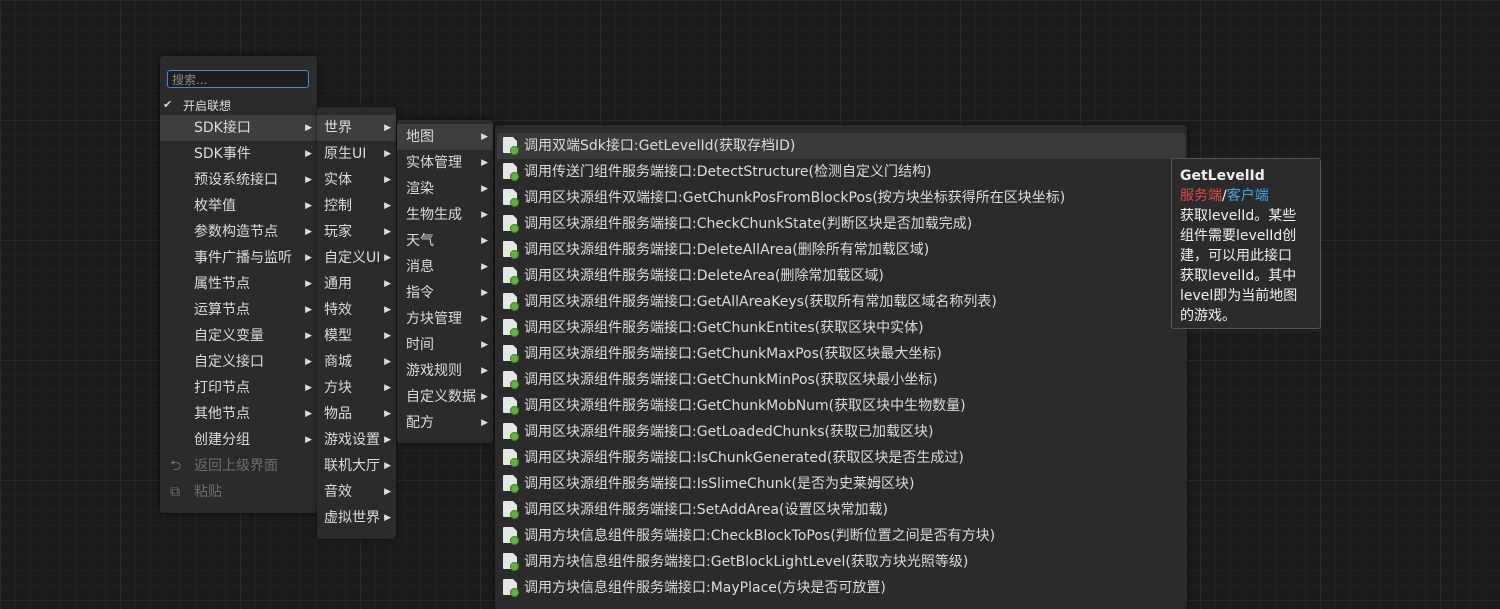  Describe the element at coordinates (445, 163) in the screenshot. I see `map-menu-item: 实体管理 ▶` at that location.